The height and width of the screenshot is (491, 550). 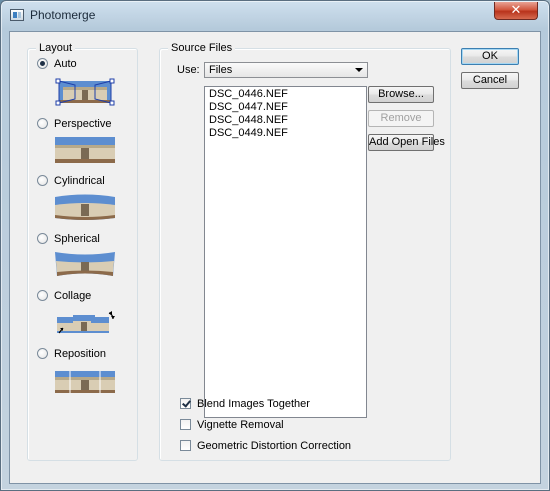 What do you see at coordinates (42, 238) in the screenshot?
I see `spherical-radio` at bounding box center [42, 238].